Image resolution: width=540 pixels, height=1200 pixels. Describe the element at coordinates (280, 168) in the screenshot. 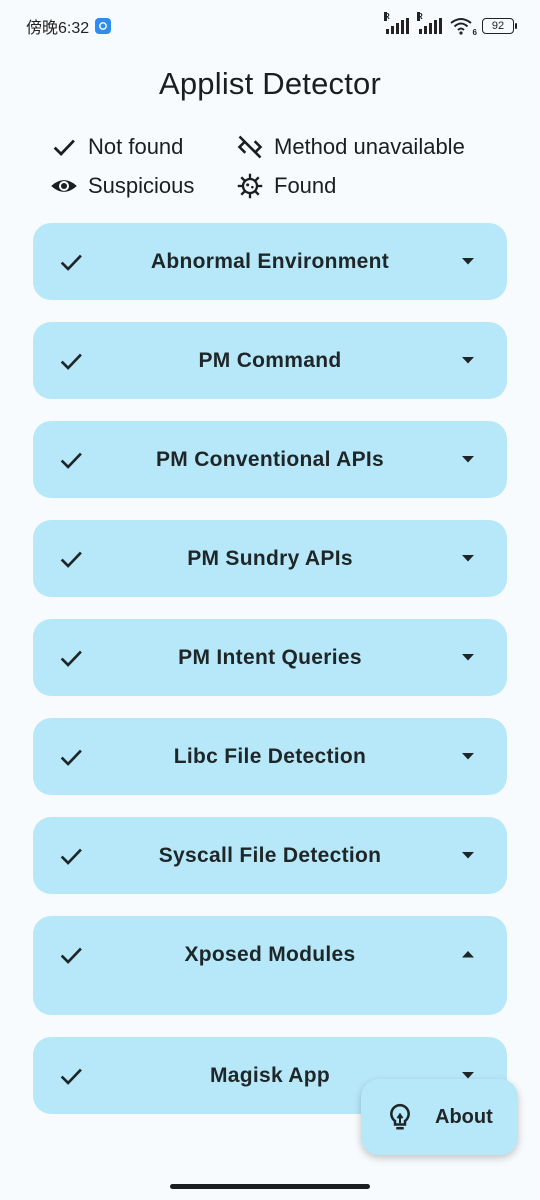

I see `legend: Not found Method unavailable Suspicious` at that location.